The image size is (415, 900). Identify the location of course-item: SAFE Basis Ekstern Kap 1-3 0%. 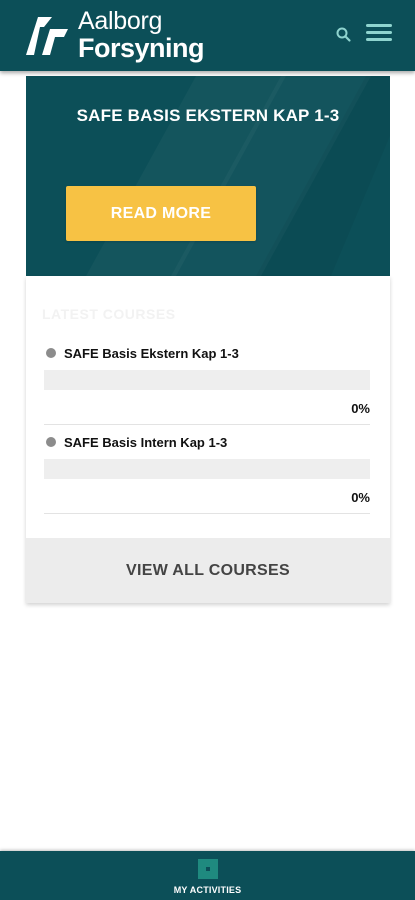
(207, 384).